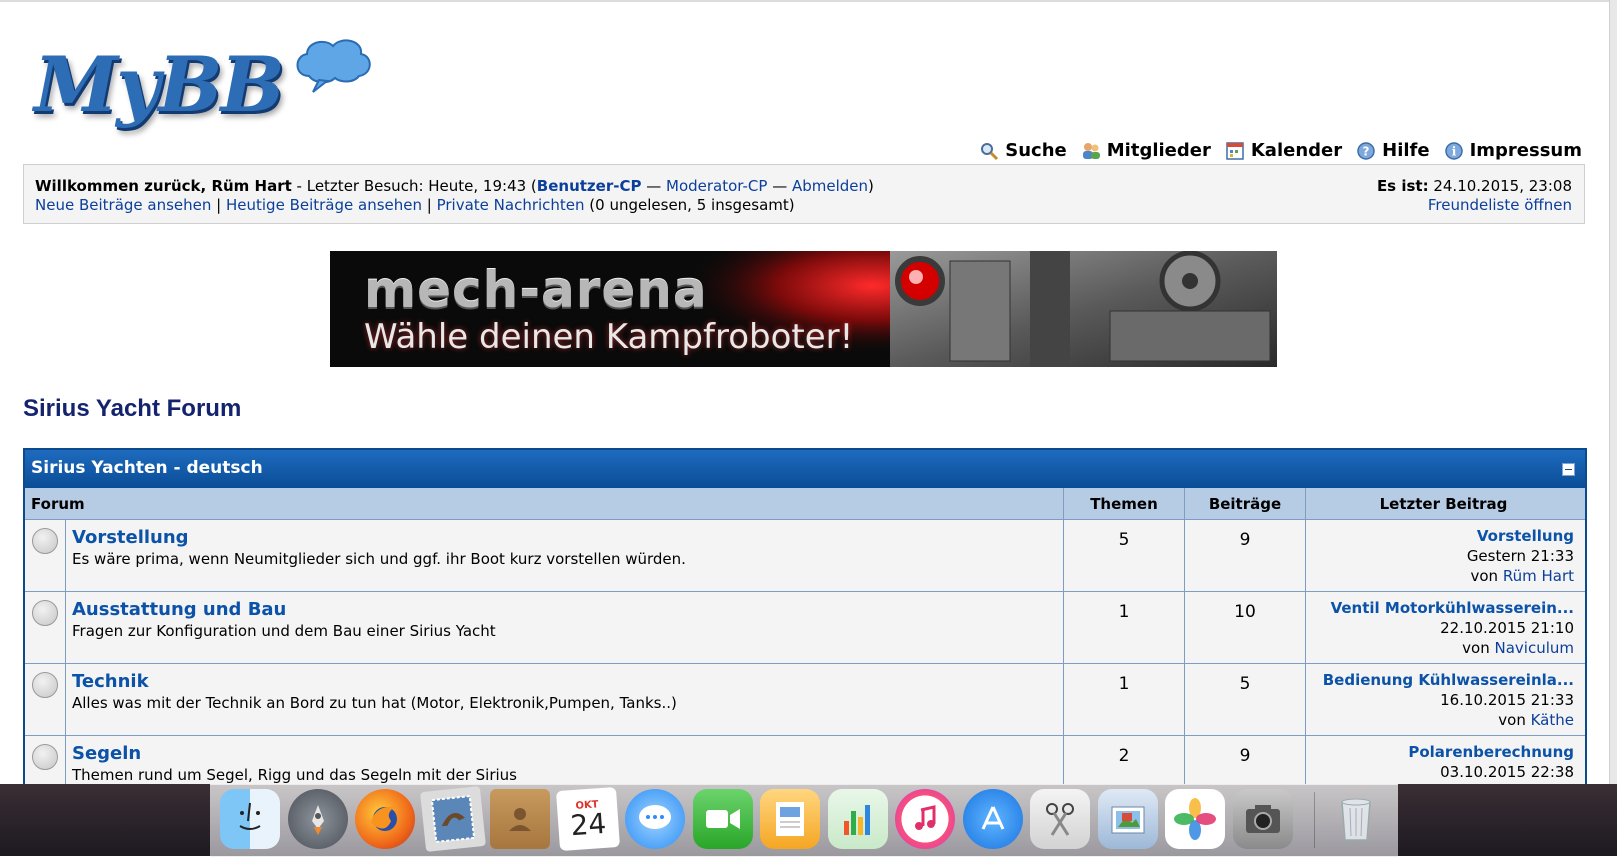 The width and height of the screenshot is (1617, 857). What do you see at coordinates (110, 681) in the screenshot?
I see `forum-name-link: Technik` at bounding box center [110, 681].